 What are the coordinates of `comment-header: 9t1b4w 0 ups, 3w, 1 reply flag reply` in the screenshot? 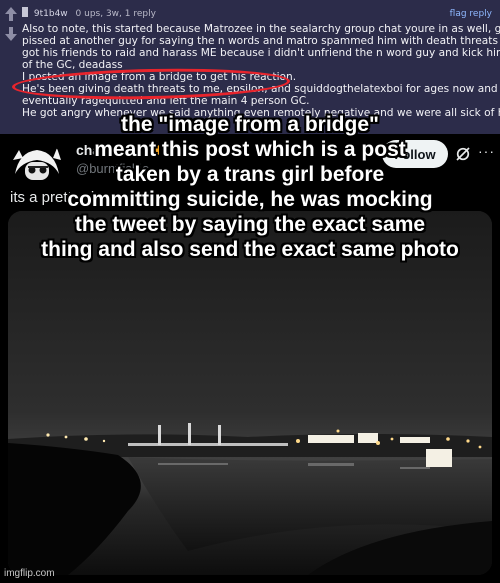 It's located at (257, 14).